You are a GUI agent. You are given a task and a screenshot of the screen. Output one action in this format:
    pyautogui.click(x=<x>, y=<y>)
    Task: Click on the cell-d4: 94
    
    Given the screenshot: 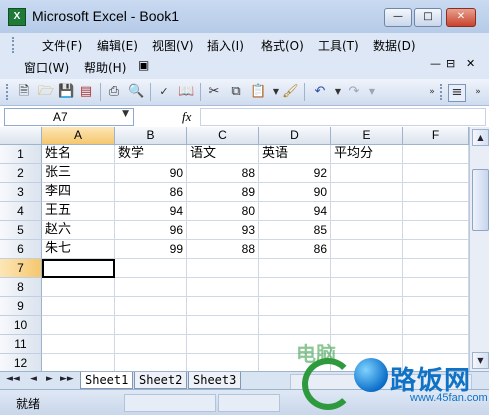 What is the action you would take?
    pyautogui.click(x=295, y=211)
    